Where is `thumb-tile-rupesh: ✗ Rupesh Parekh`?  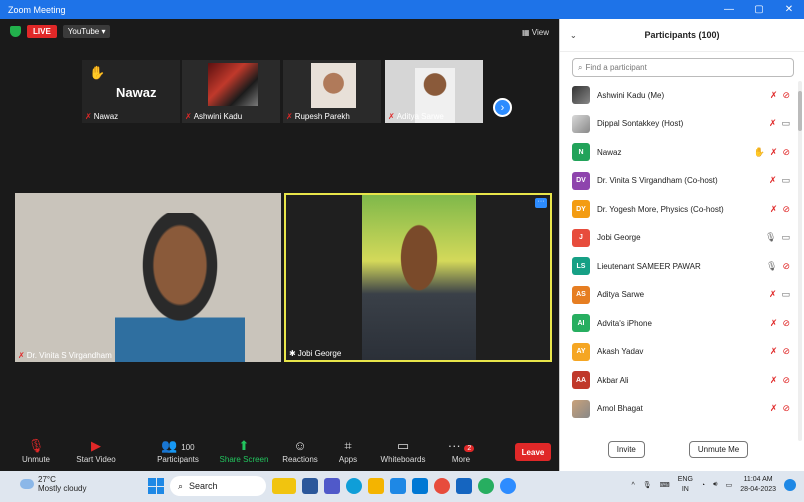
thumb-tile-rupesh: ✗ Rupesh Parekh is located at coordinates (332, 91).